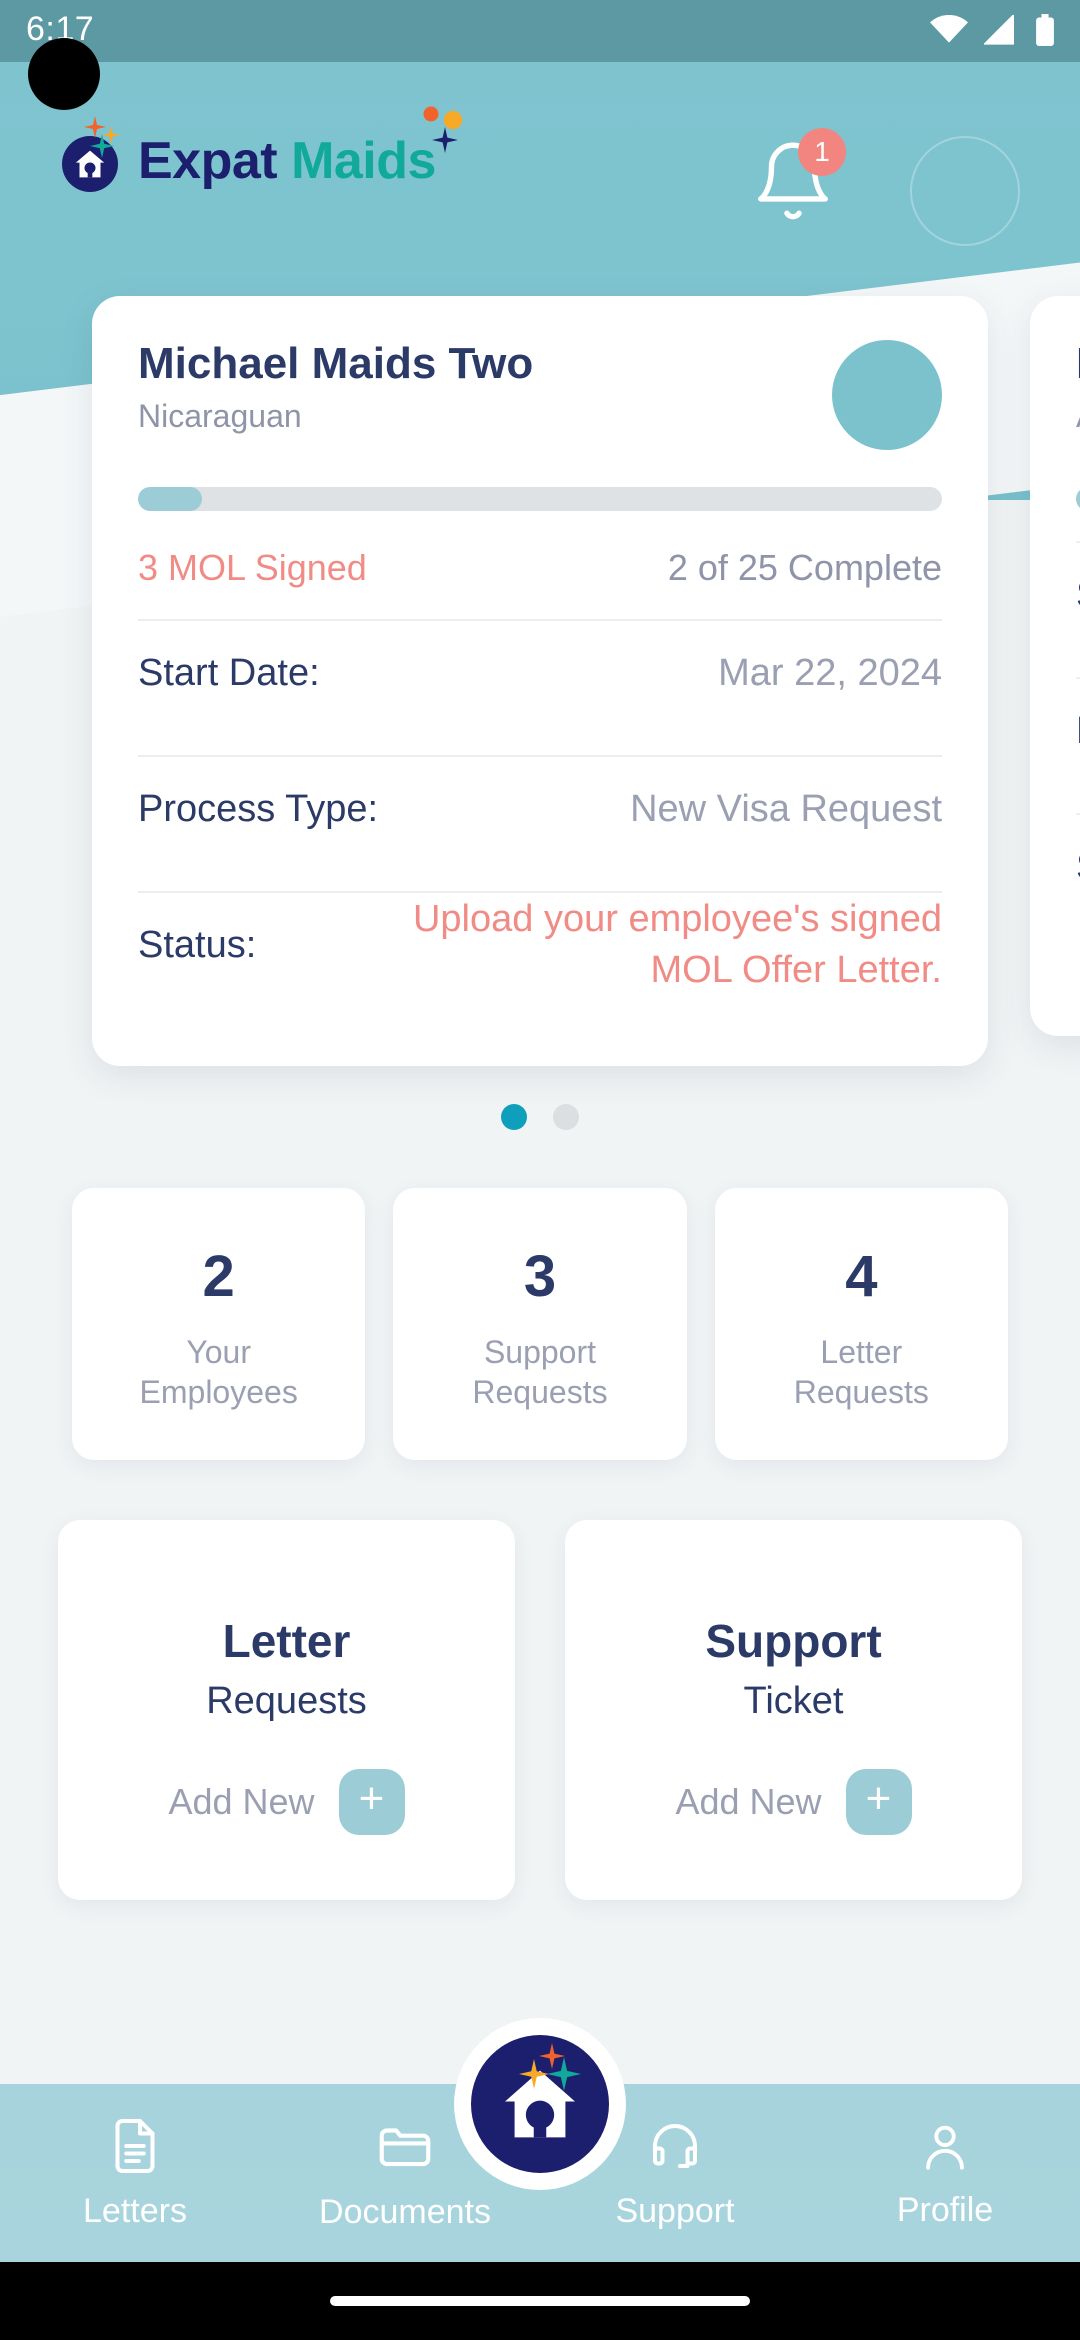  I want to click on camera-punch-hole, so click(64, 74).